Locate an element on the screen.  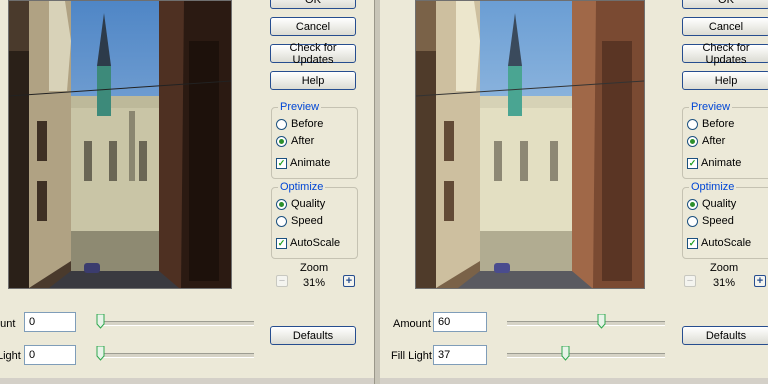
amount-label: Amount is located at coordinates (412, 324).